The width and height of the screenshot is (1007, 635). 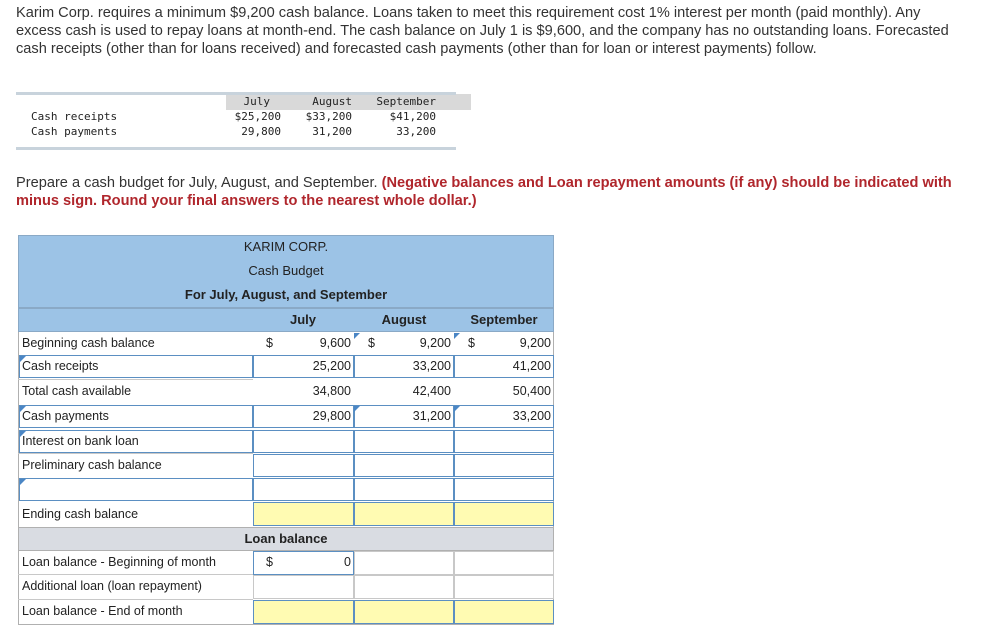 What do you see at coordinates (80, 514) in the screenshot?
I see `row-label-ending-cash: Ending cash balance` at bounding box center [80, 514].